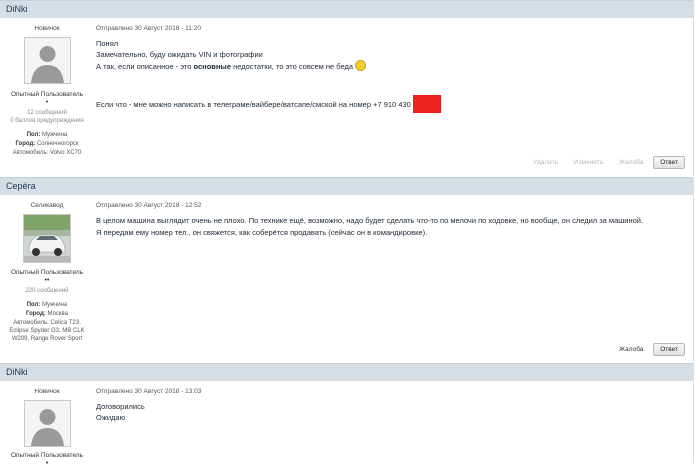 The height and width of the screenshot is (468, 700). What do you see at coordinates (47, 205) in the screenshot?
I see `author-rank: Селикавод` at bounding box center [47, 205].